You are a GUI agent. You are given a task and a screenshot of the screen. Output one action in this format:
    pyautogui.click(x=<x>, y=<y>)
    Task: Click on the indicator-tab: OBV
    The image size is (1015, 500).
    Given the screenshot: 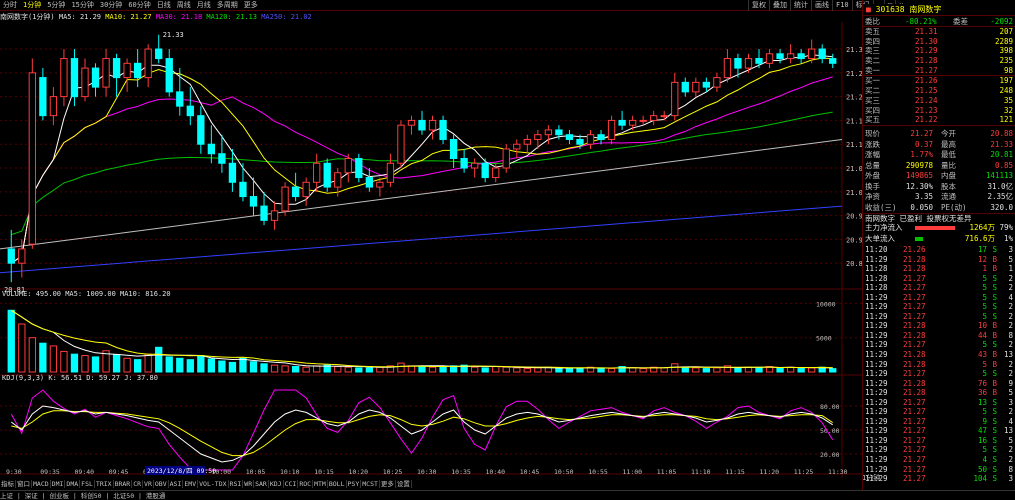 What is the action you would take?
    pyautogui.click(x=161, y=484)
    